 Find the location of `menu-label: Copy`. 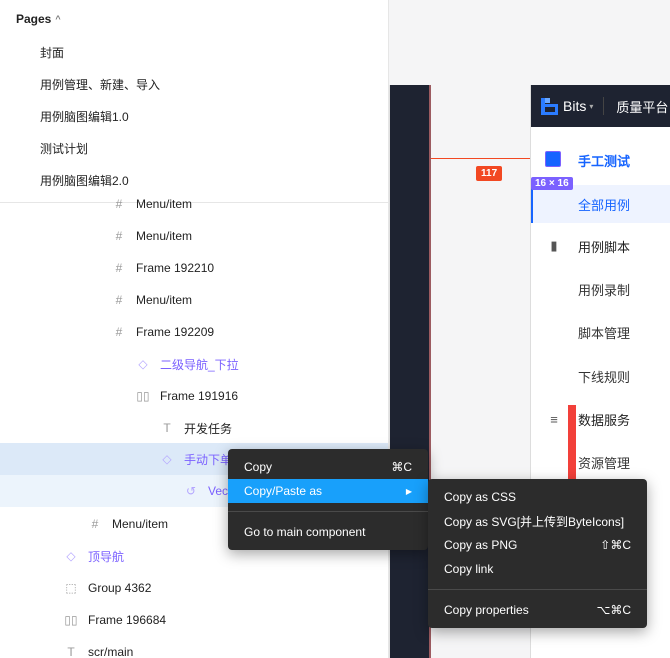

menu-label: Copy is located at coordinates (258, 467).